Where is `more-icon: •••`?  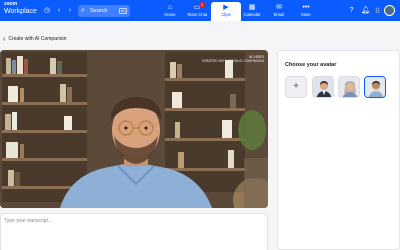
more-icon: ••• is located at coordinates (306, 7).